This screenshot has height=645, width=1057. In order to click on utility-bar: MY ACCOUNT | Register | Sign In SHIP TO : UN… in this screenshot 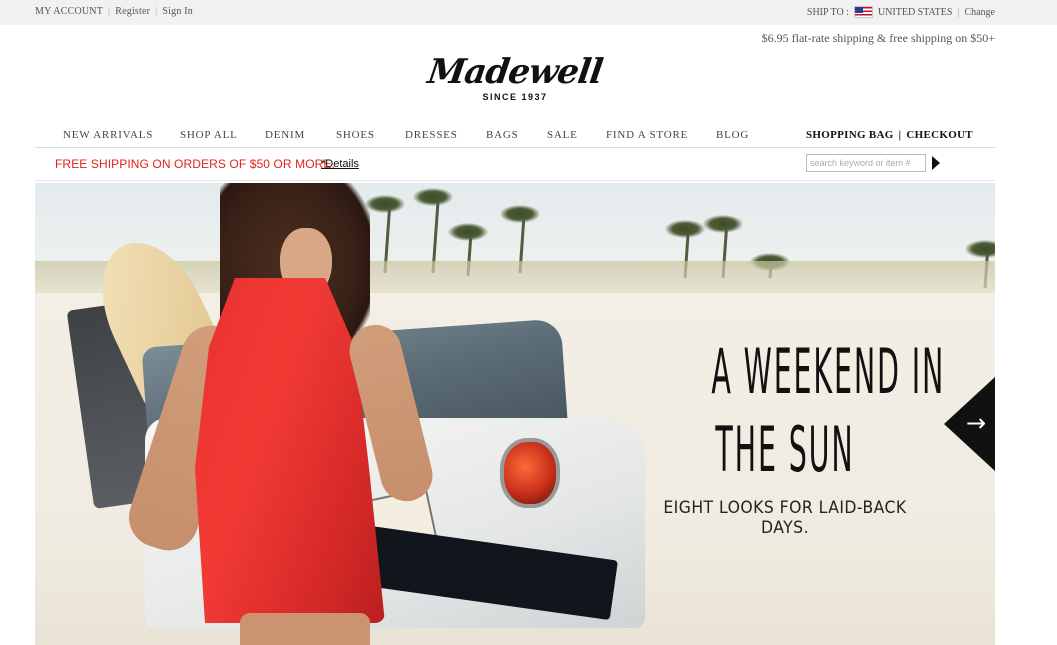, I will do `click(528, 12)`.